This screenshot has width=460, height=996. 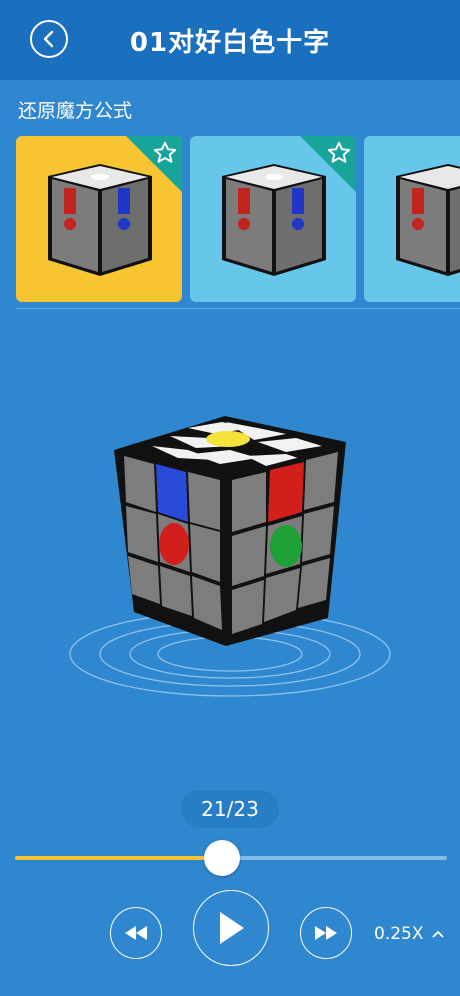 I want to click on right-center-sticker, so click(x=286, y=546).